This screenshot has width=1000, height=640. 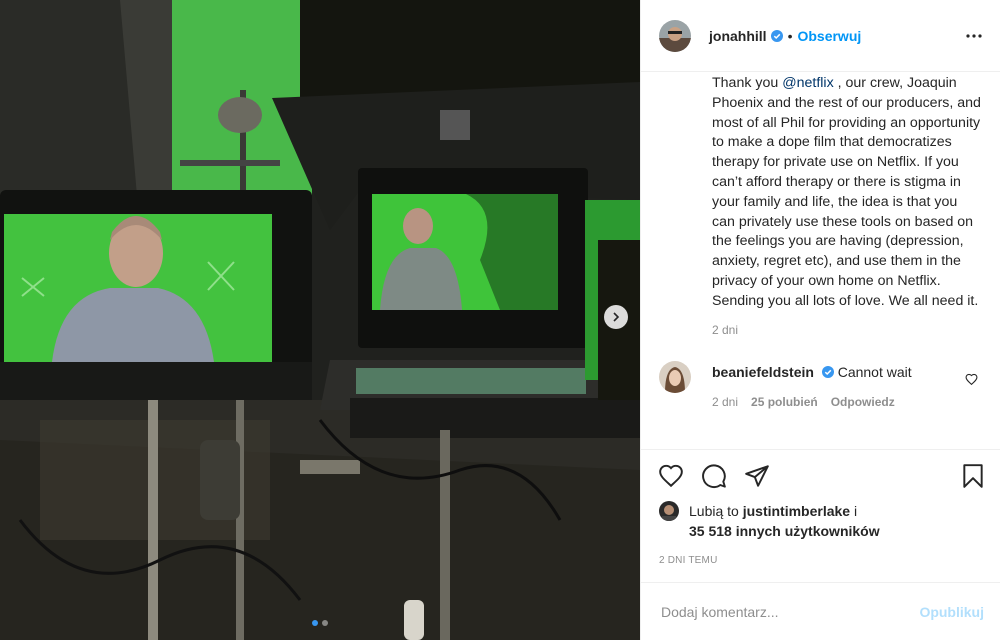 What do you see at coordinates (747, 83) in the screenshot?
I see `caption-text-start: Thank you` at bounding box center [747, 83].